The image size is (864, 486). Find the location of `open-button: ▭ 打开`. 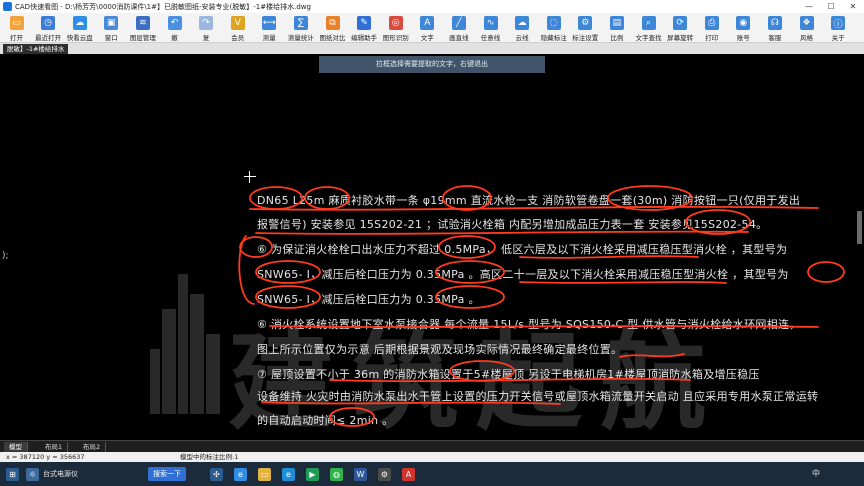

open-button: ▭ 打开 is located at coordinates (16, 28).